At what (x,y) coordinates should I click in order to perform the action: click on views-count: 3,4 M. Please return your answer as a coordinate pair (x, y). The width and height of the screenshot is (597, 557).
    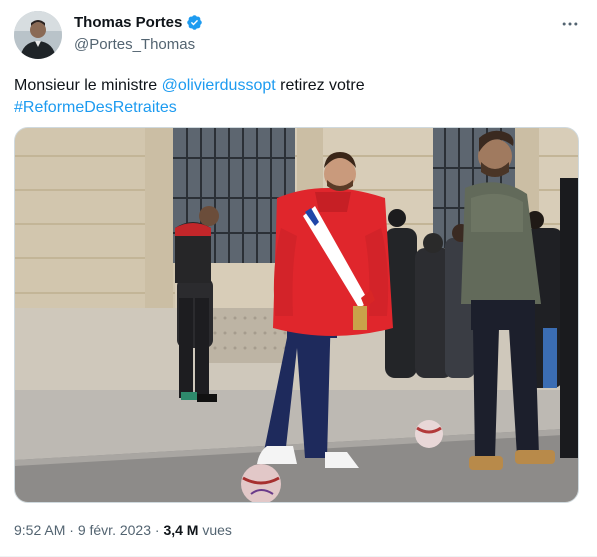
    Looking at the image, I should click on (181, 530).